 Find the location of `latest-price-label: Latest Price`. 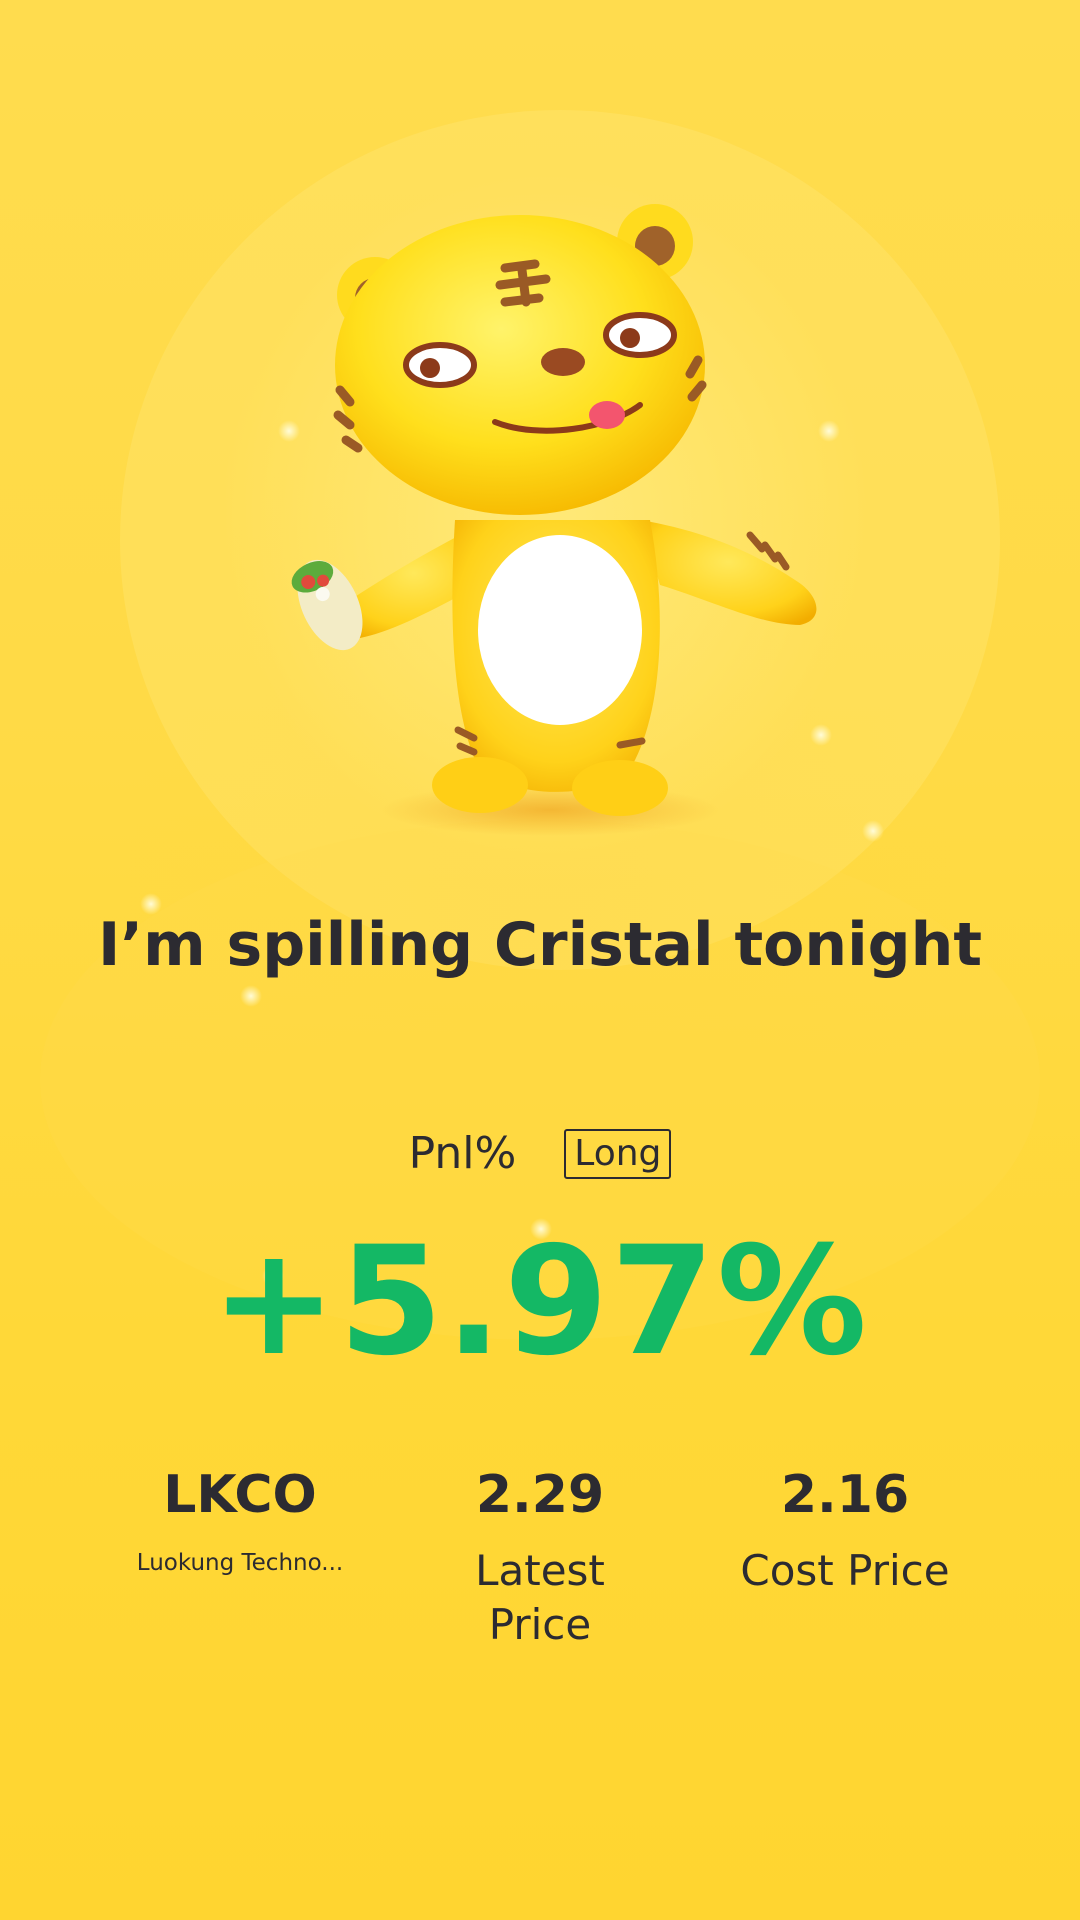

latest-price-label: Latest Price is located at coordinates (540, 1597).